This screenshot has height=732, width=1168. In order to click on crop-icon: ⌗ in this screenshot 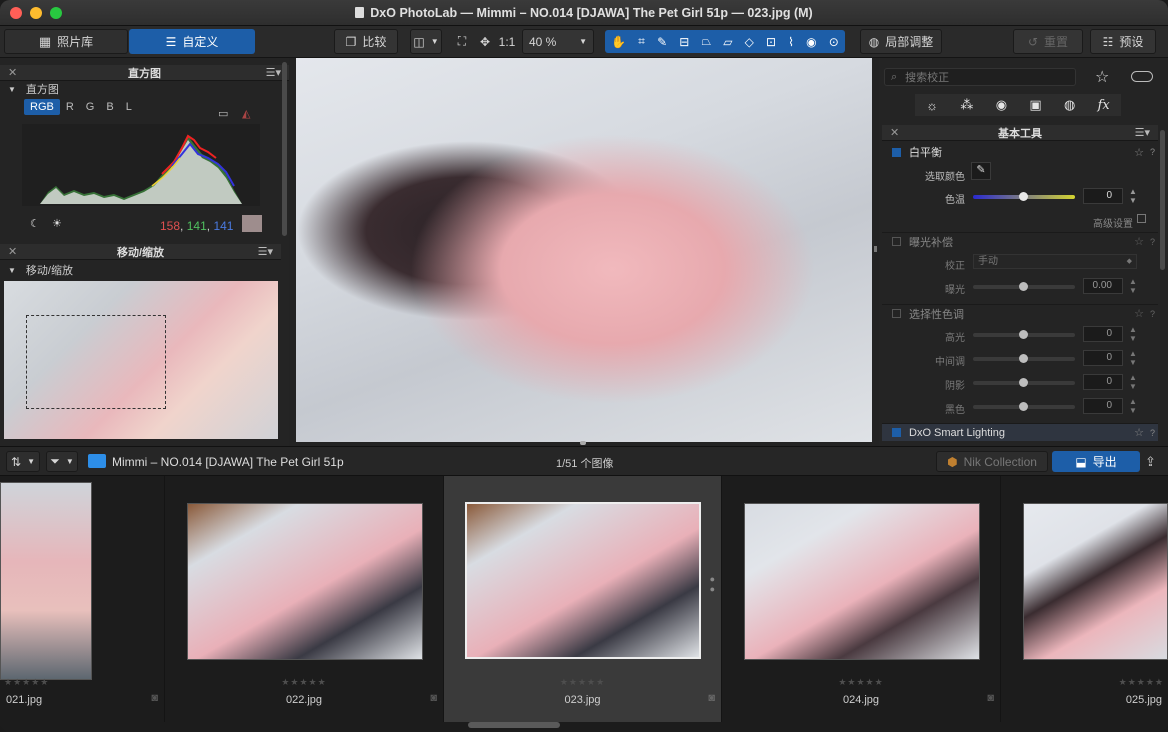, I will do `click(641, 41)`.